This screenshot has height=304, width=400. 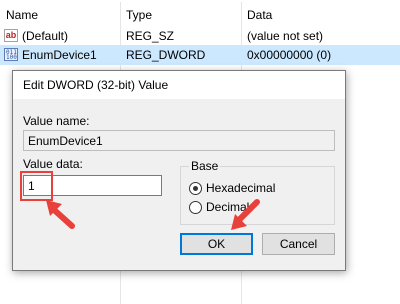 I want to click on row-type: REG_SZ, so click(x=150, y=36).